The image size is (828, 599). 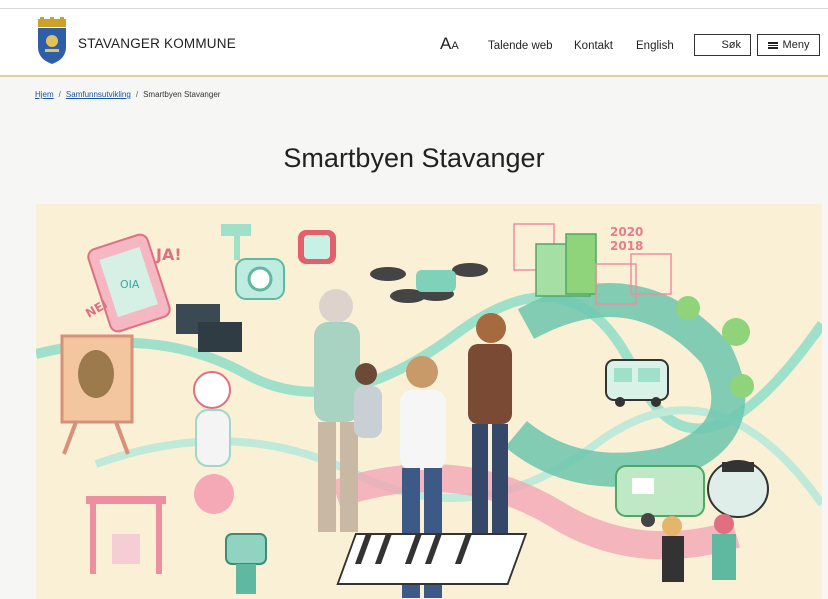 I want to click on search-button: Søk, so click(x=722, y=45).